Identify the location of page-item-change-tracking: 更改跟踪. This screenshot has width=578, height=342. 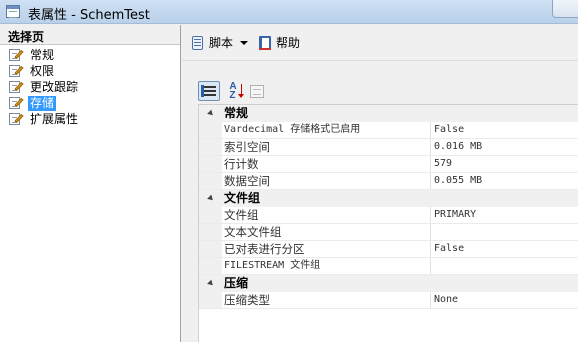
(90, 87).